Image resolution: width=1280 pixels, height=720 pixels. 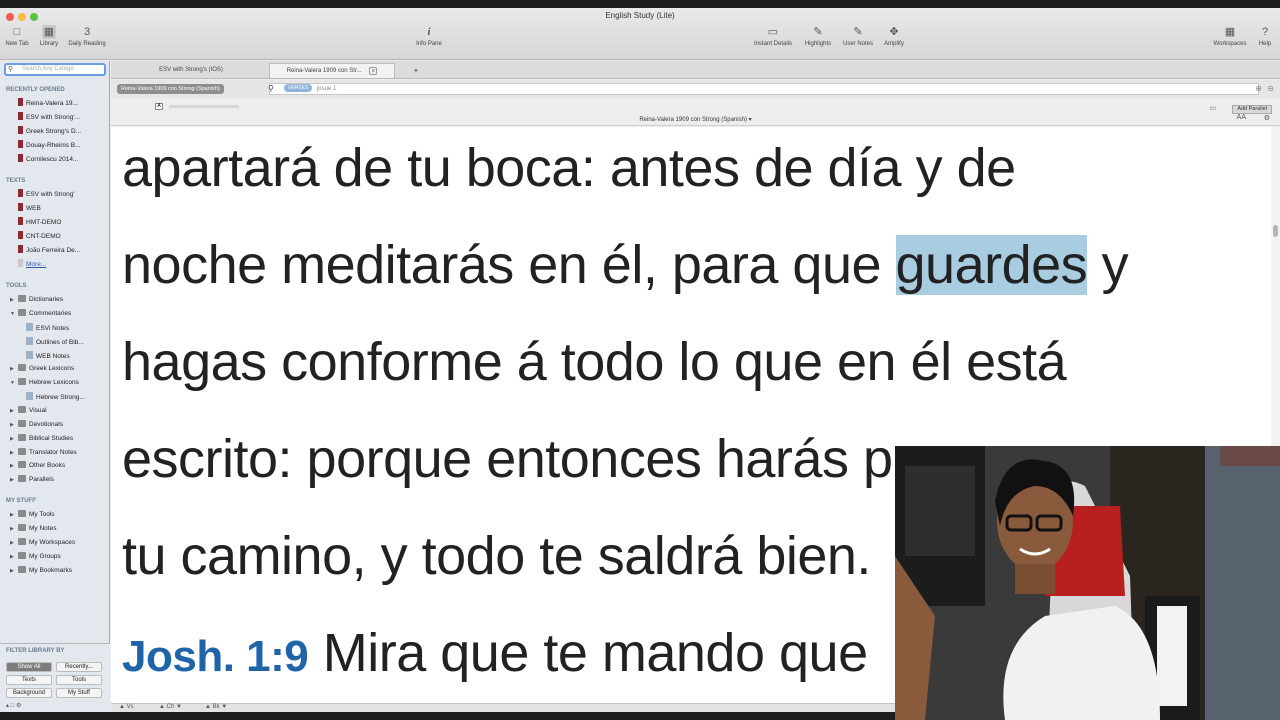 I want to click on reference-input: VERSES josue 1, so click(x=764, y=89).